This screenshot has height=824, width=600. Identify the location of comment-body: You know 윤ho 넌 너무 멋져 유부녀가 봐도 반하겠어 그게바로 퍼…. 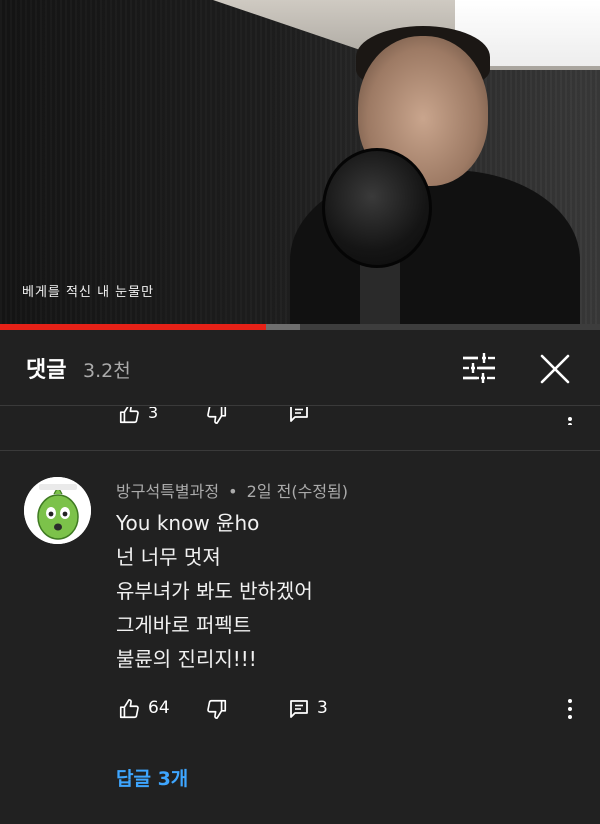
(214, 591).